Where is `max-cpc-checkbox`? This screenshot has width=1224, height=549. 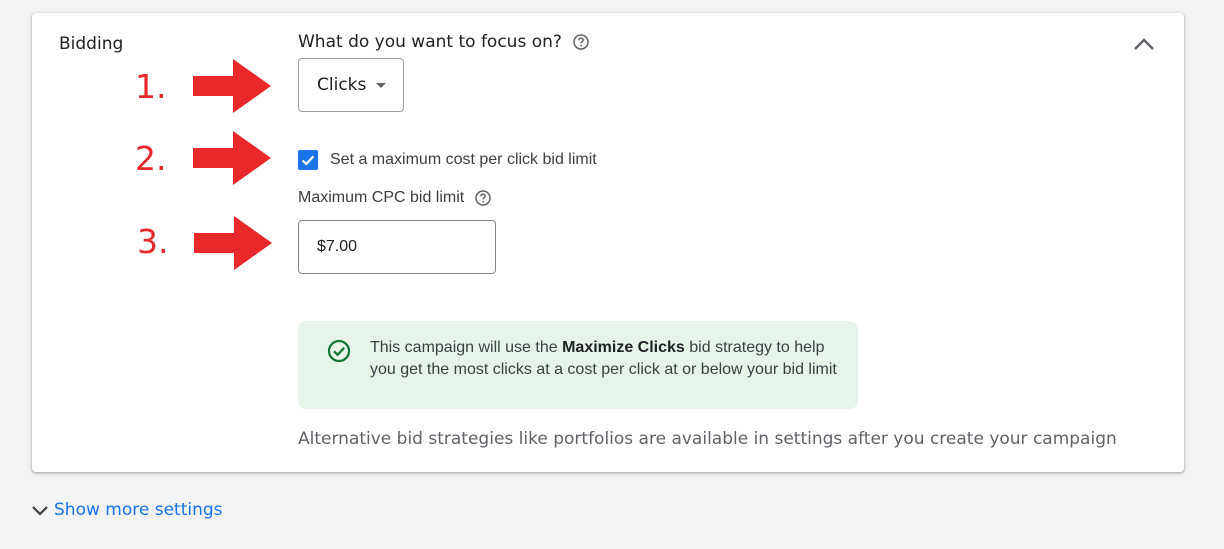 max-cpc-checkbox is located at coordinates (308, 160).